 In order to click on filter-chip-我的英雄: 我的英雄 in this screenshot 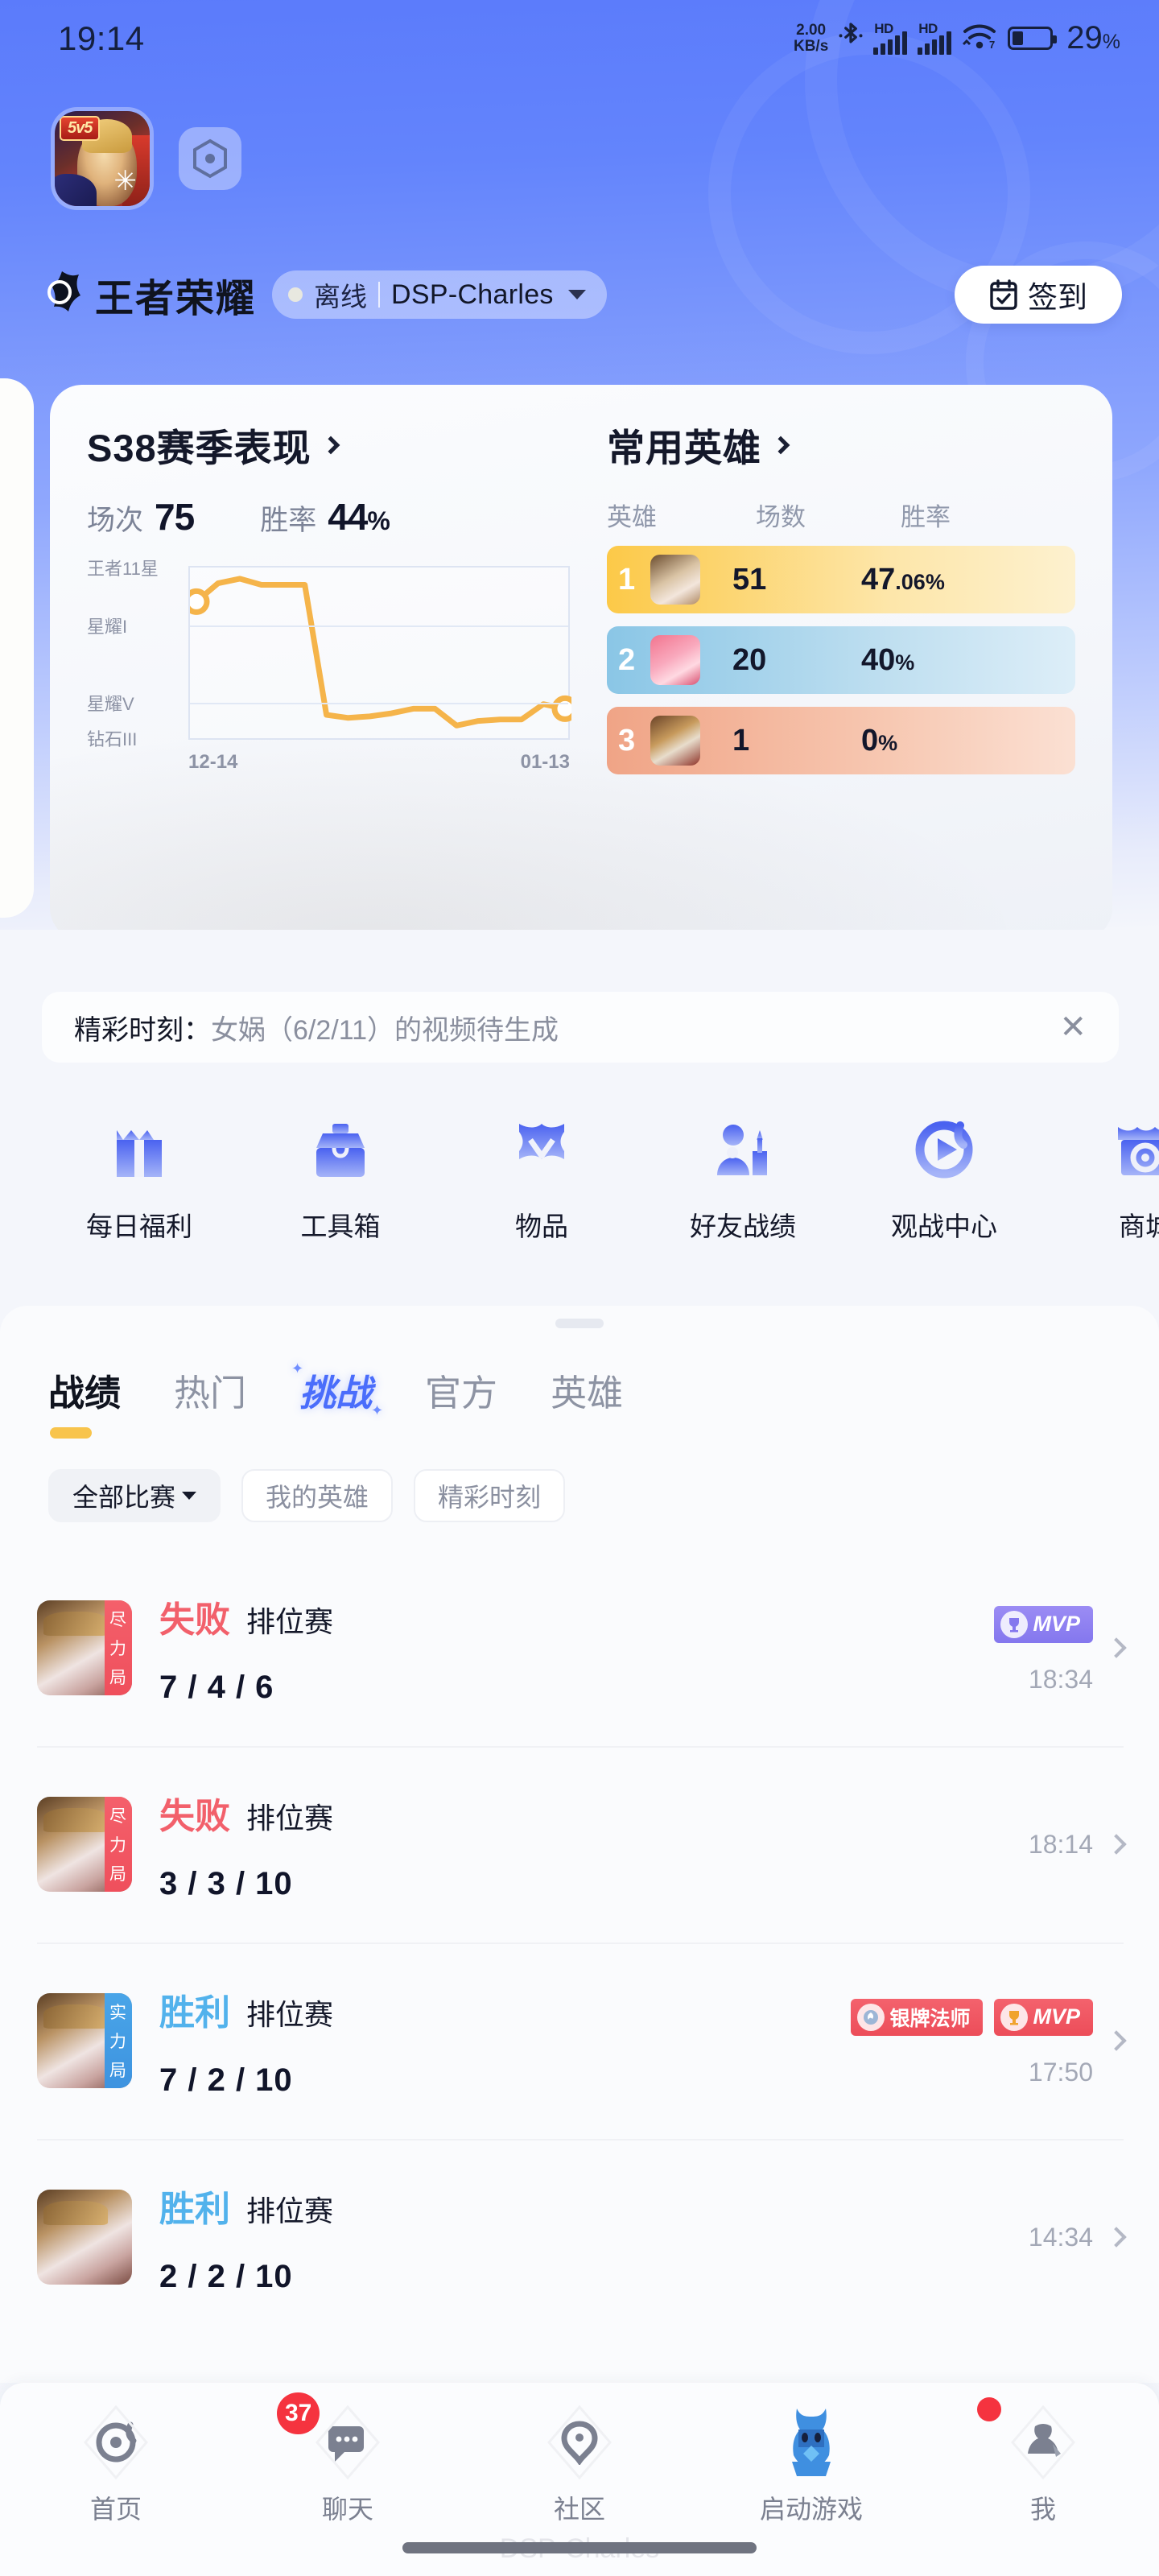, I will do `click(317, 1495)`.